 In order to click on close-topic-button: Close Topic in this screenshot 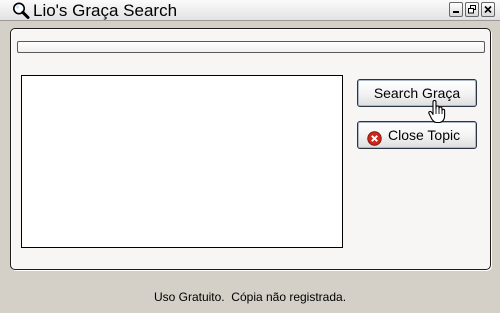, I will do `click(417, 135)`.